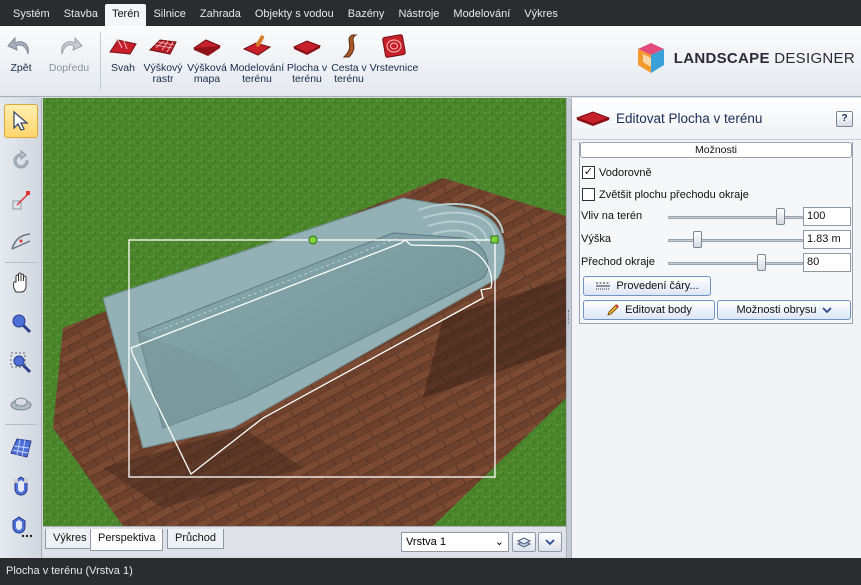 This screenshot has height=585, width=861. I want to click on outline-options-label: Možnosti obrysu, so click(776, 310).